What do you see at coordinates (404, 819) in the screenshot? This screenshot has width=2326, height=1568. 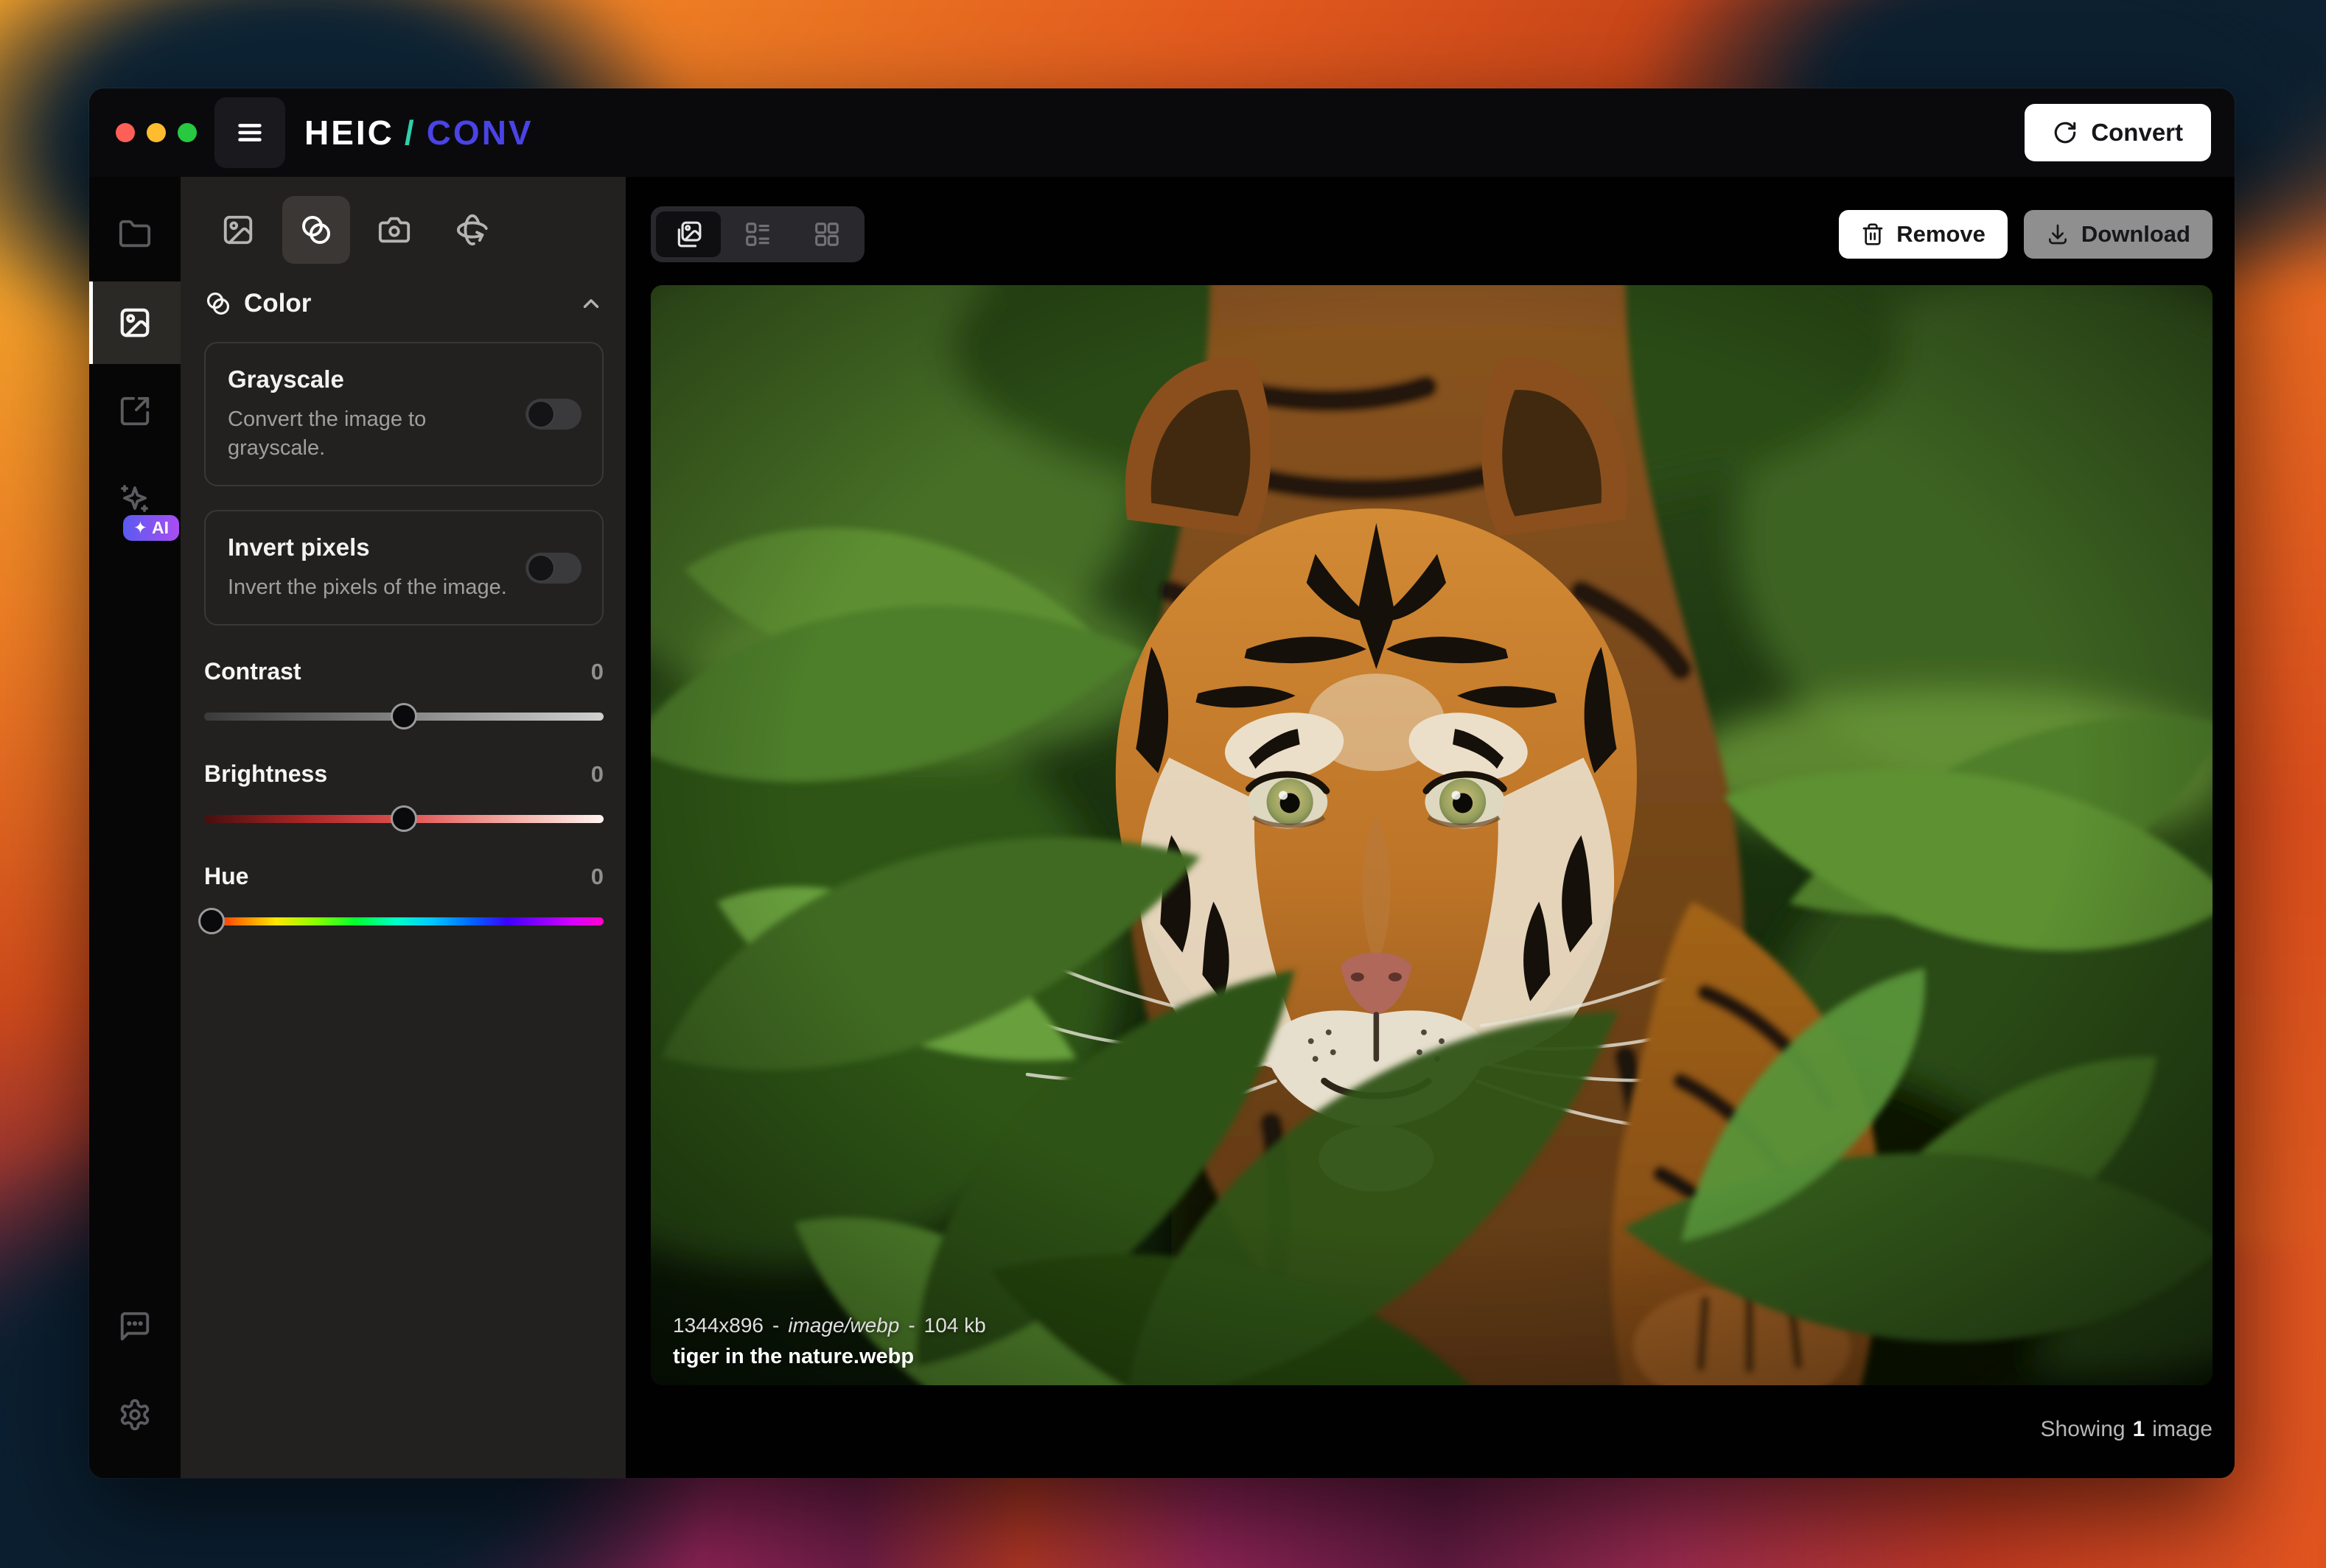 I see `brightness-thumb` at bounding box center [404, 819].